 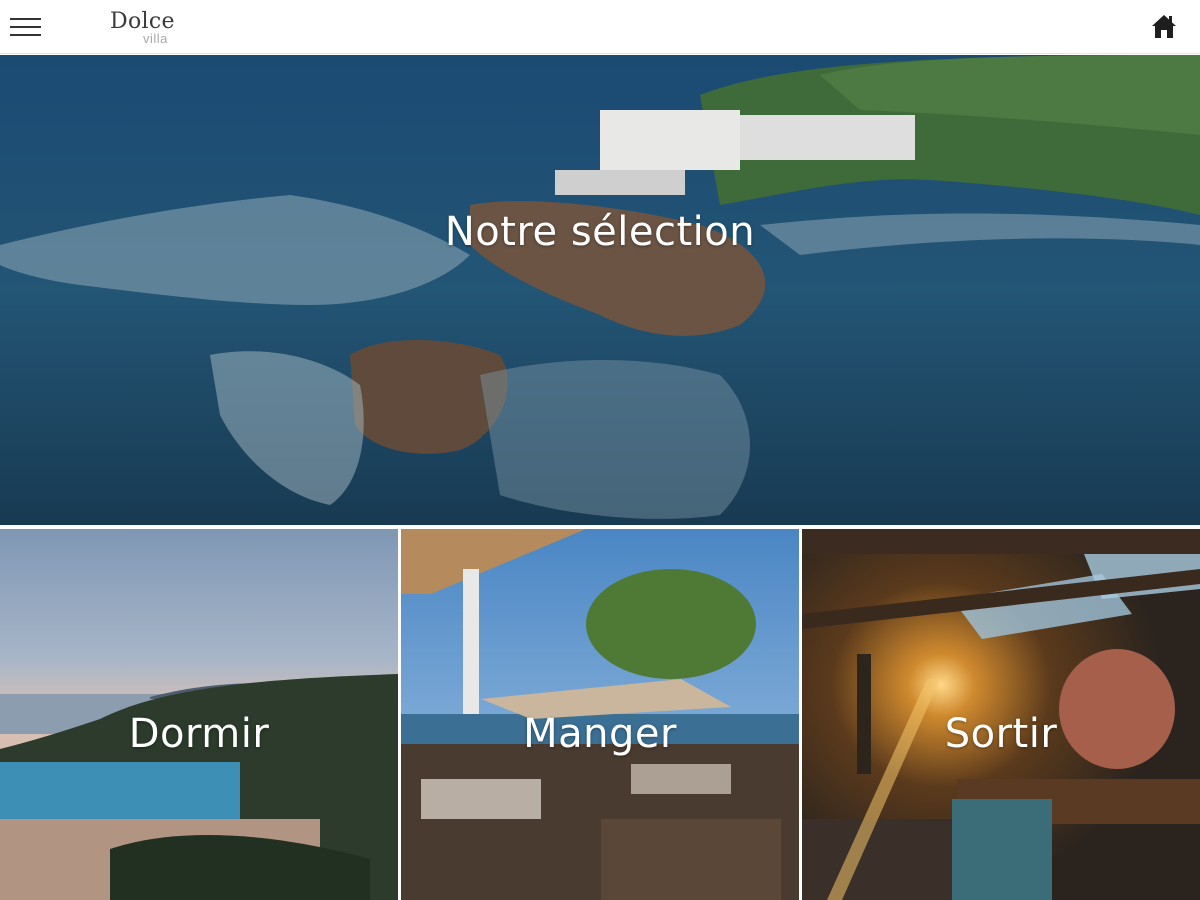 What do you see at coordinates (1001, 734) in the screenshot?
I see `sortir-label: Sortir` at bounding box center [1001, 734].